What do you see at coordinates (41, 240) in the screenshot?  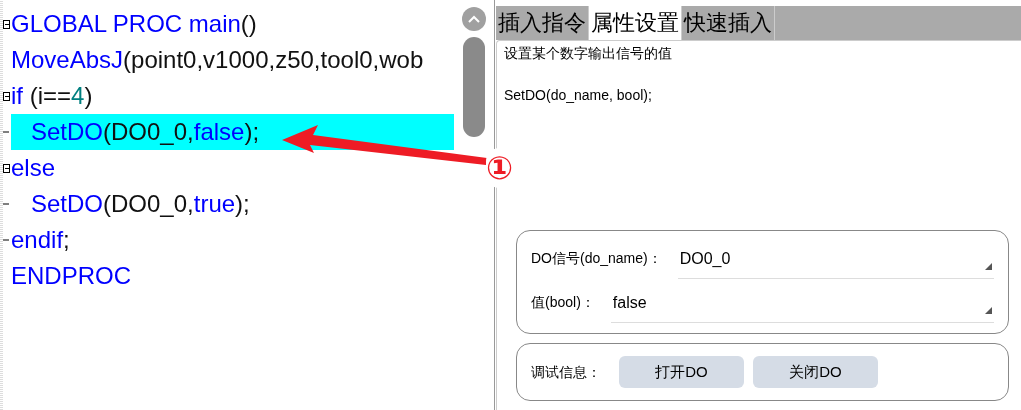 I see `code-line: endif;` at bounding box center [41, 240].